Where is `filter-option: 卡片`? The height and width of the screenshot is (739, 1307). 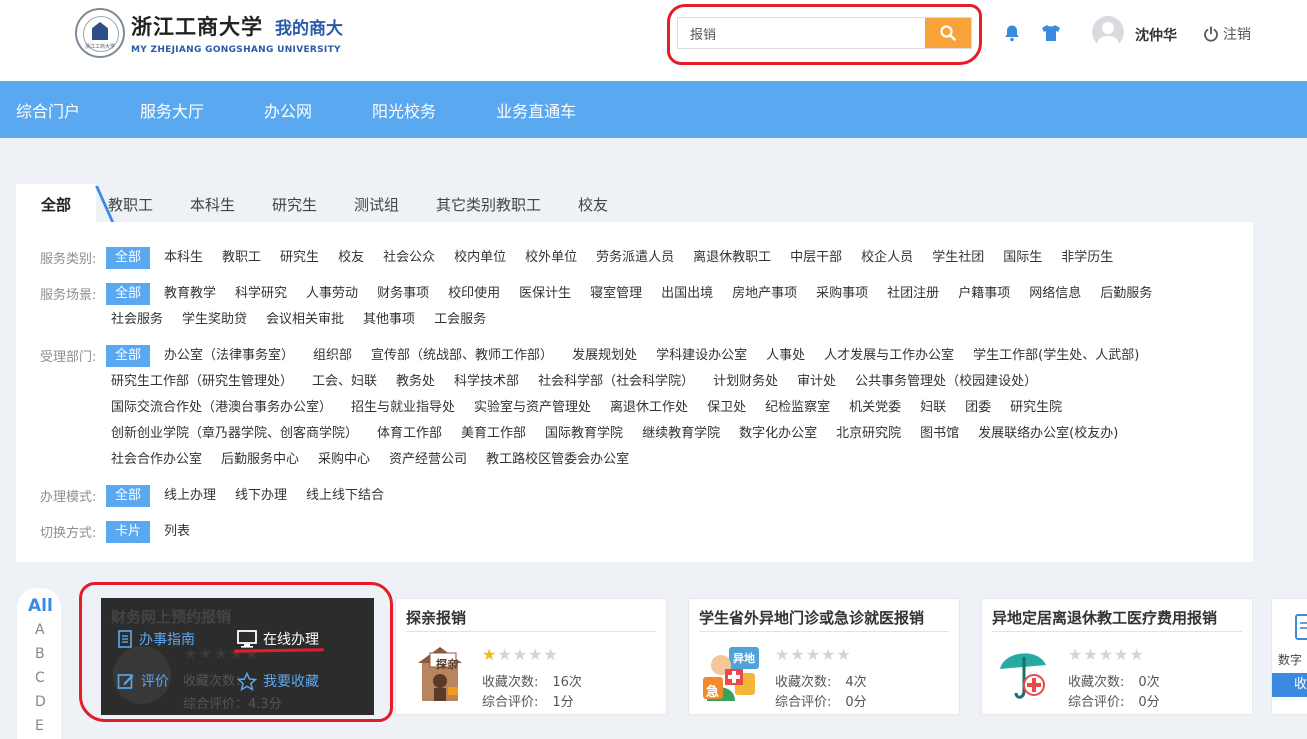 filter-option: 卡片 is located at coordinates (128, 532).